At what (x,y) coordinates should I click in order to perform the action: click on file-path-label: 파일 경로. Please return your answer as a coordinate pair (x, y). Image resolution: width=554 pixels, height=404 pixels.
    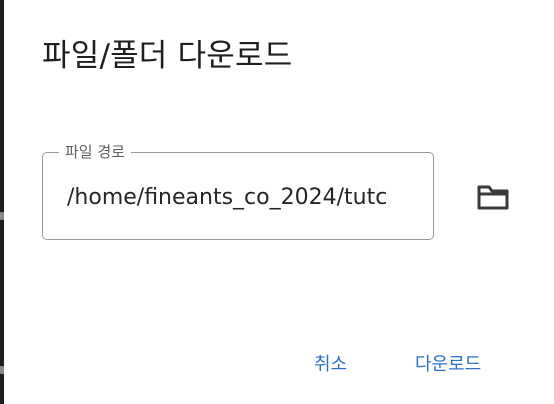
    Looking at the image, I should click on (95, 152).